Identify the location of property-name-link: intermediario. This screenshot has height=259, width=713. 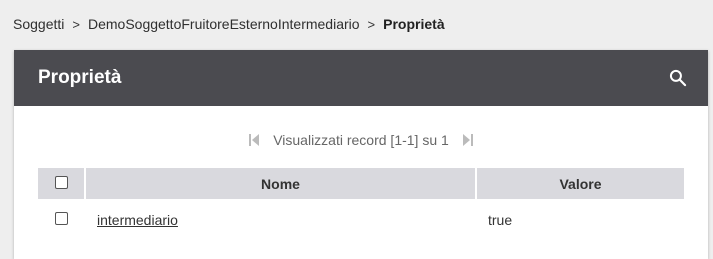
(137, 220).